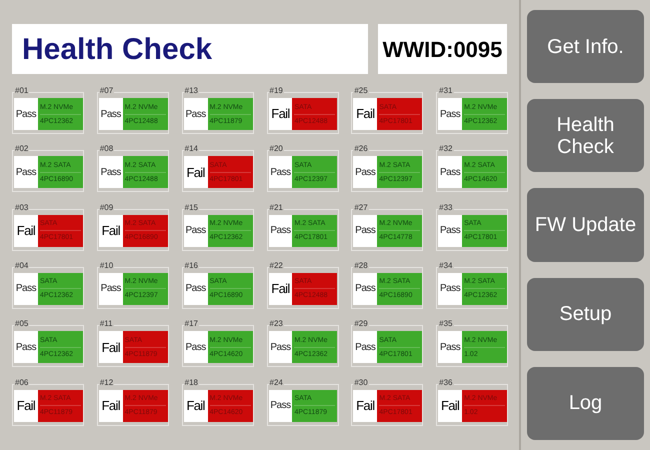 The width and height of the screenshot is (650, 450). Describe the element at coordinates (106, 91) in the screenshot. I see `slot-number: #07` at that location.